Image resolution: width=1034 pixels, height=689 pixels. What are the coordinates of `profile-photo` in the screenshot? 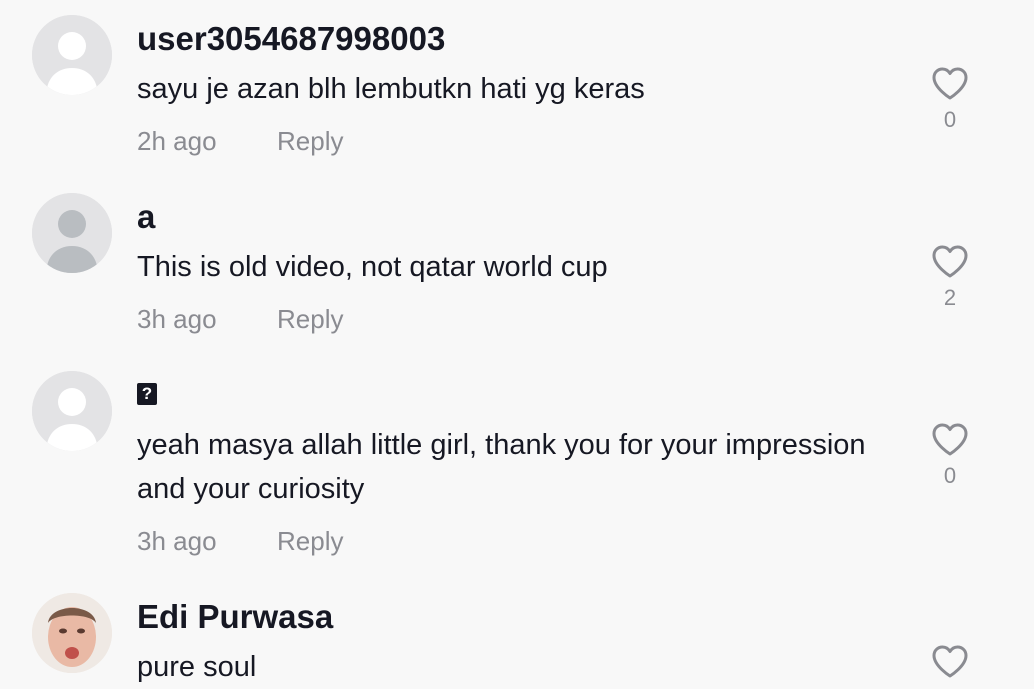 It's located at (72, 633).